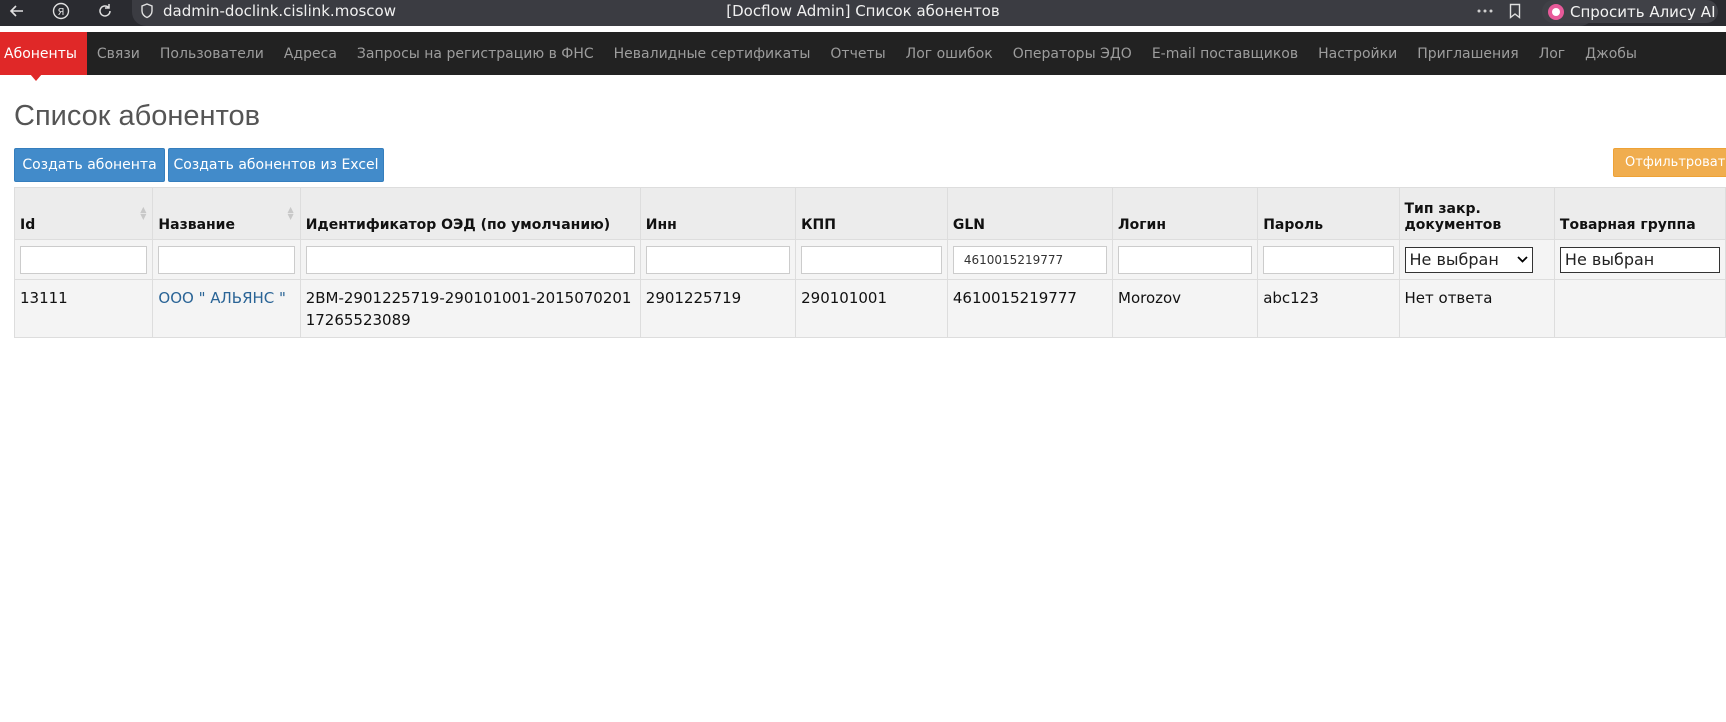 The height and width of the screenshot is (722, 1726). I want to click on nav-item-invitations: Приглашения, so click(1468, 53).